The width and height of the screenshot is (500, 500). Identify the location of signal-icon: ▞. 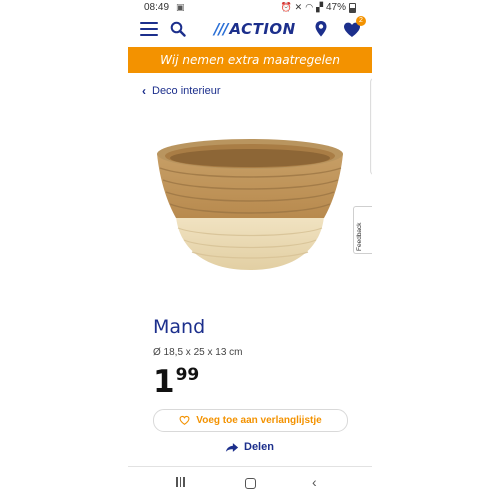
(319, 7).